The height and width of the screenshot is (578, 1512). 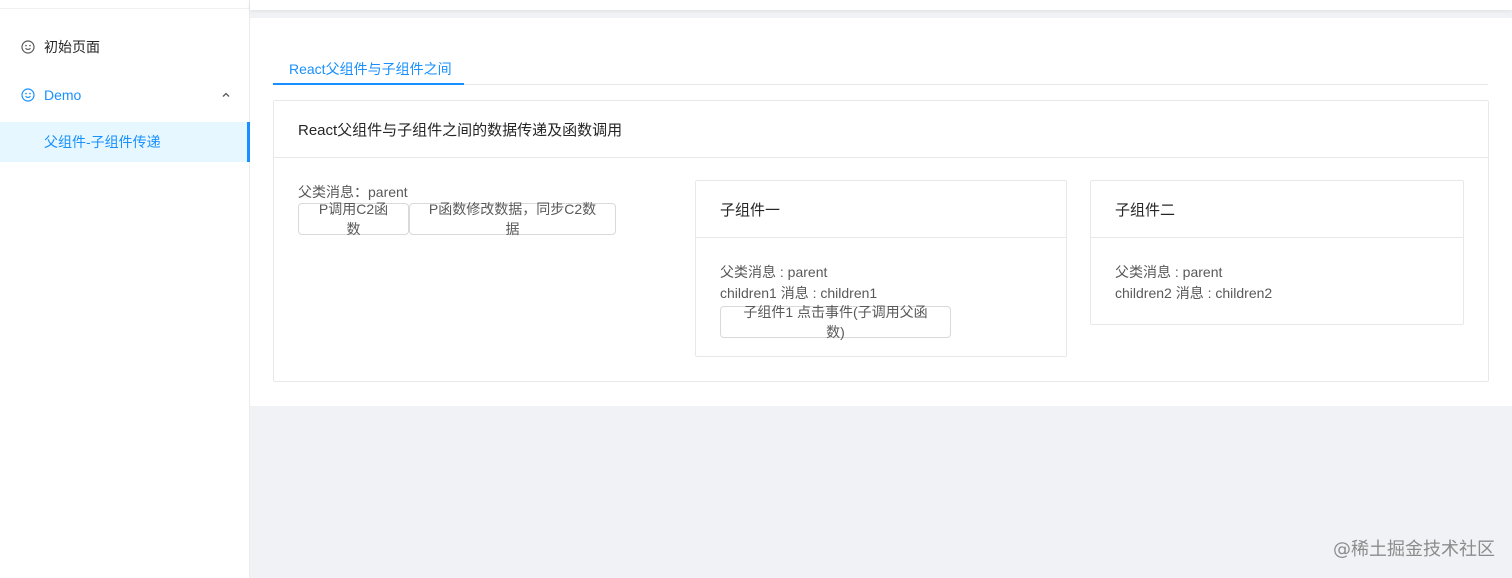 What do you see at coordinates (368, 84) in the screenshot?
I see `tab-ink-bar` at bounding box center [368, 84].